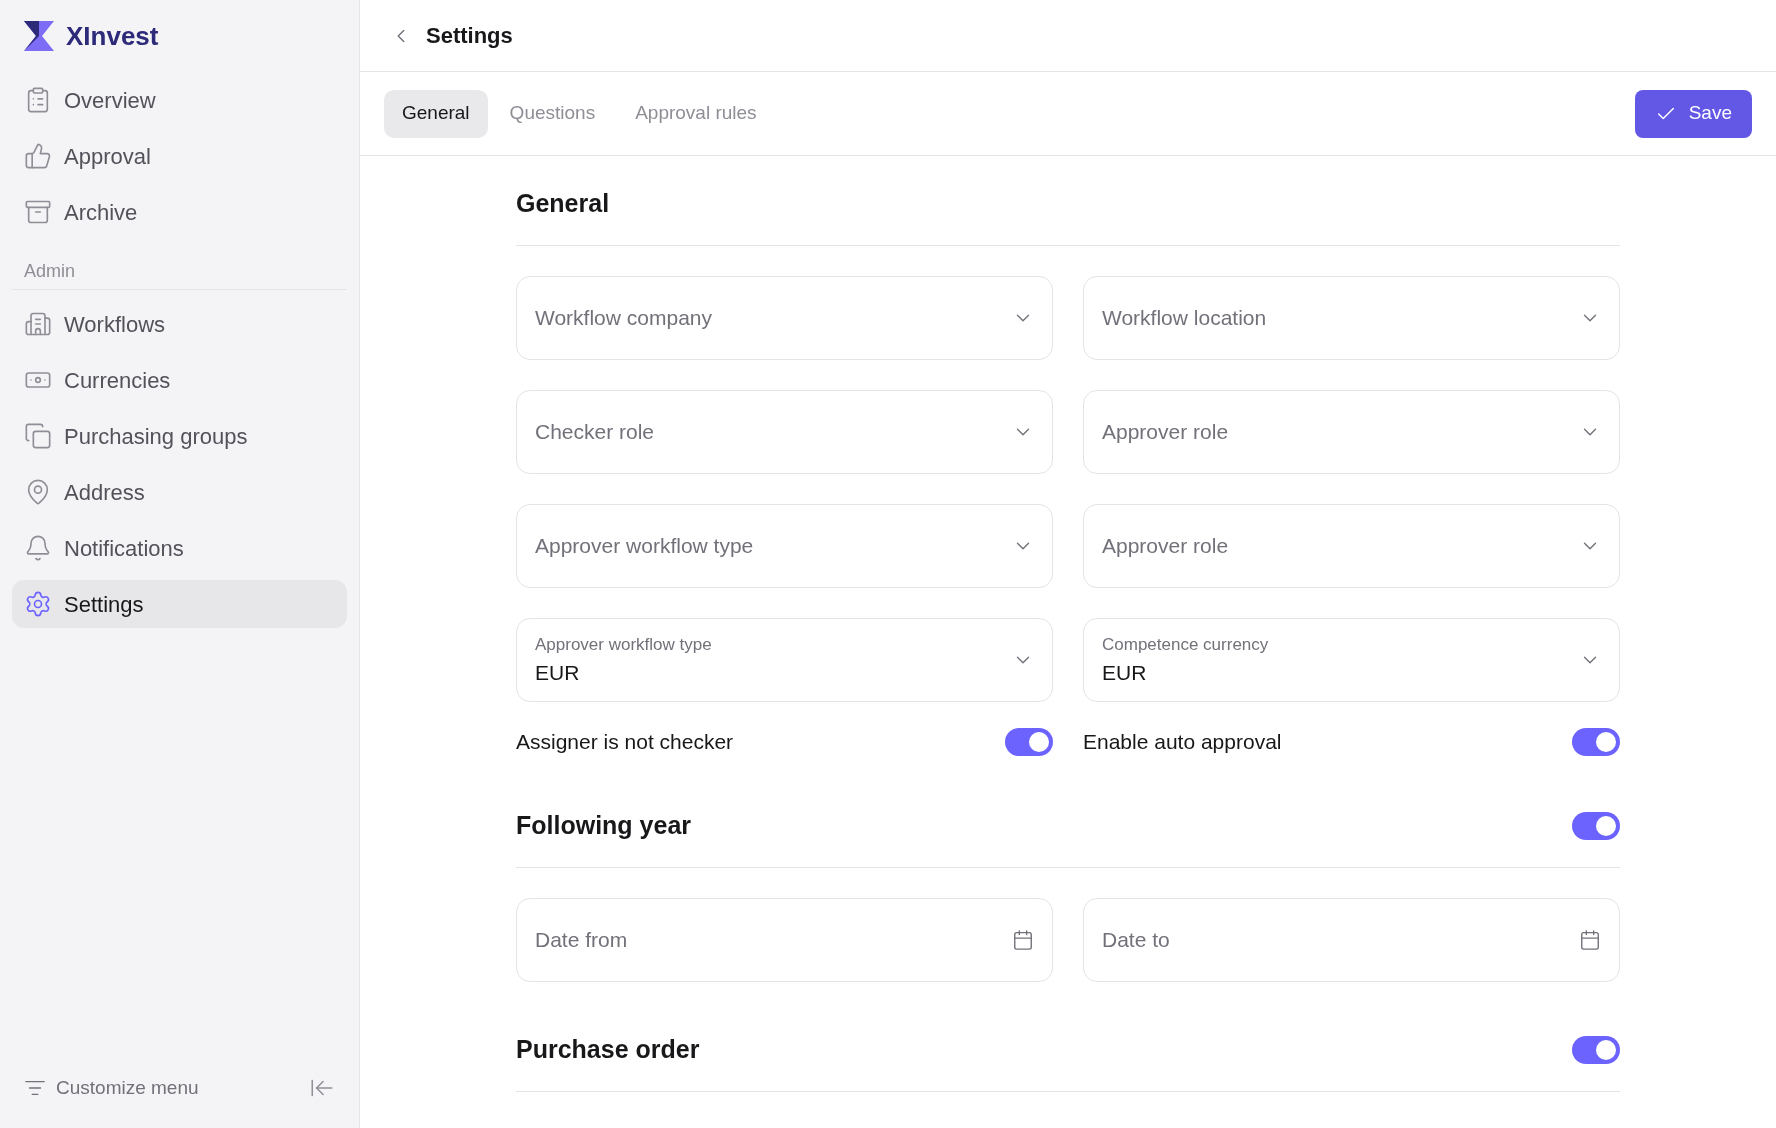 This screenshot has width=1776, height=1128. Describe the element at coordinates (645, 546) in the screenshot. I see `field-placeholder: Approver workflow type` at that location.